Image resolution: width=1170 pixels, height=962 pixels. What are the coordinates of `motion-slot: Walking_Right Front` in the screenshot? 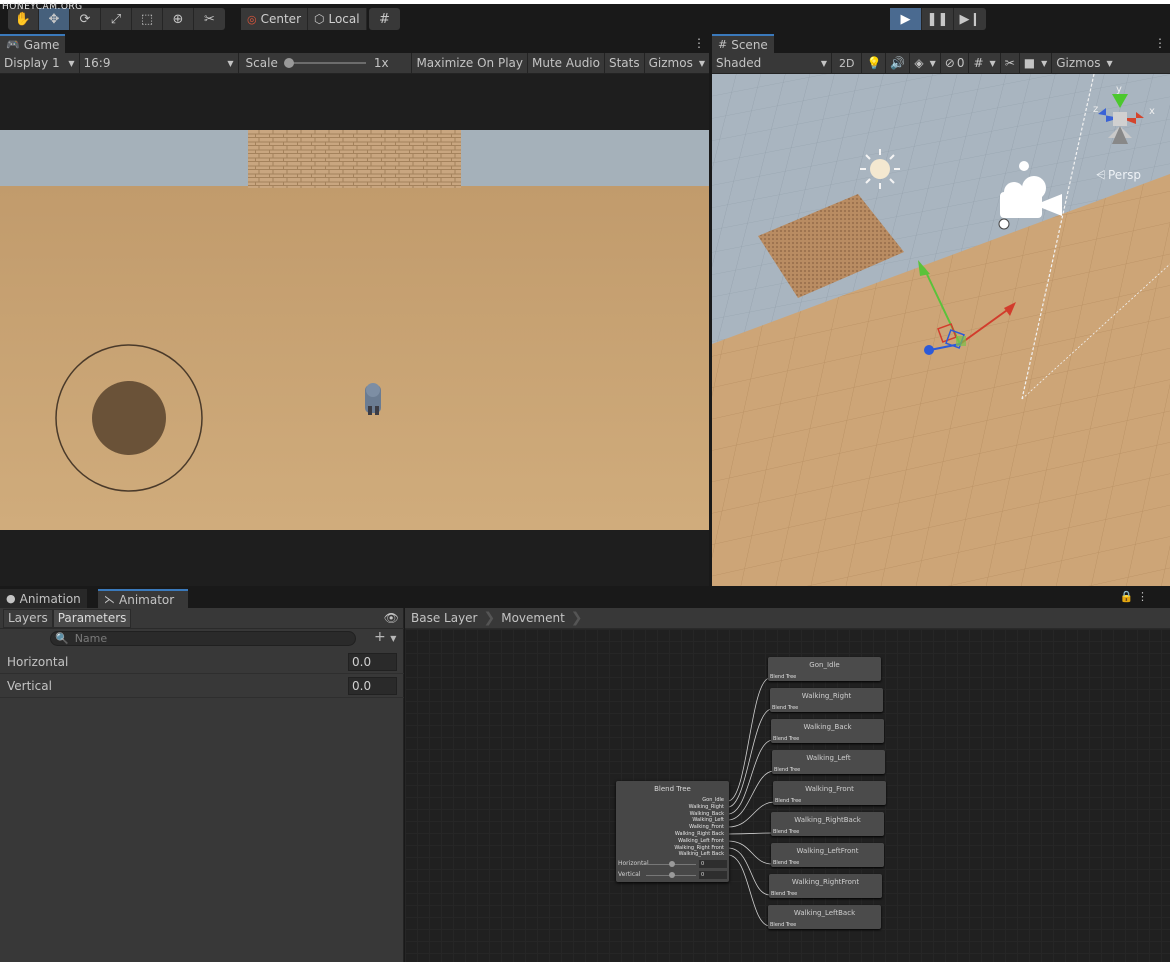 It's located at (699, 848).